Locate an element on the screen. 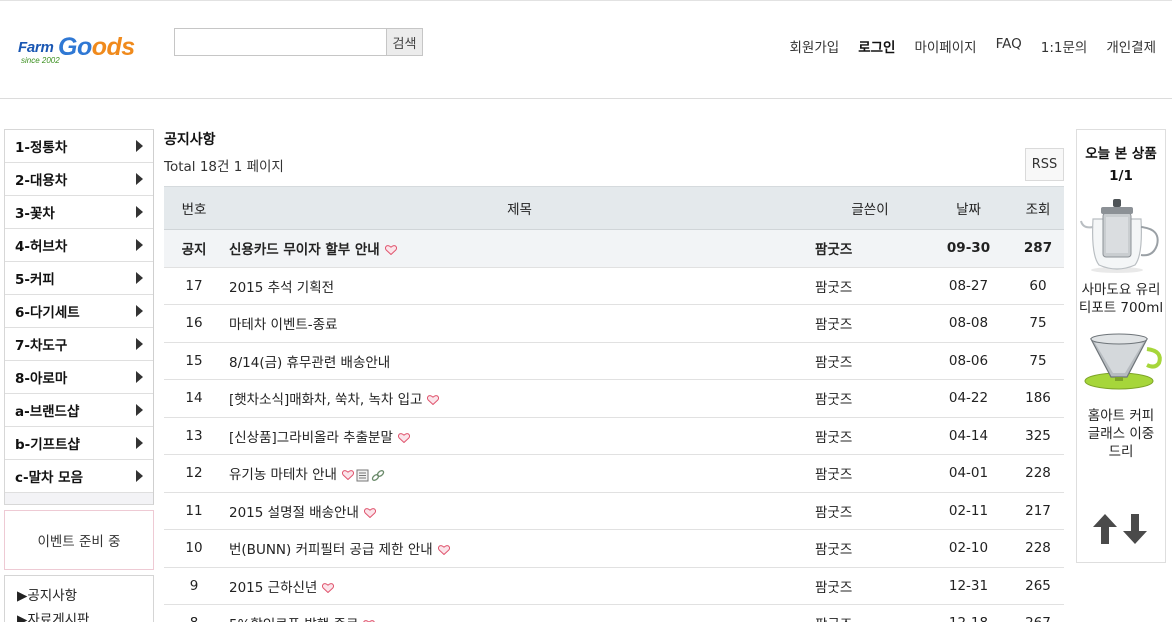  category-item-0: 1-정통차 is located at coordinates (79, 146).